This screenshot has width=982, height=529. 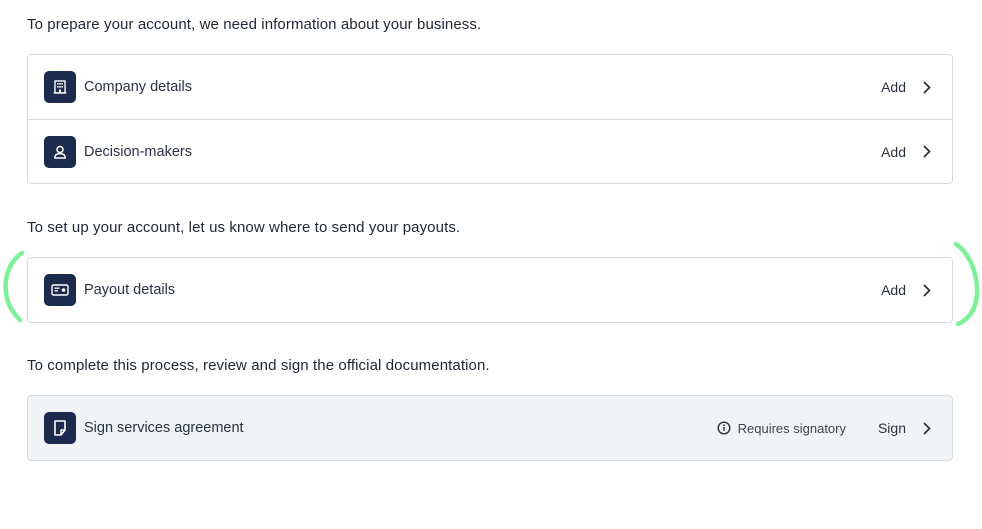 I want to click on payout-details-label: Payout details, so click(x=130, y=290).